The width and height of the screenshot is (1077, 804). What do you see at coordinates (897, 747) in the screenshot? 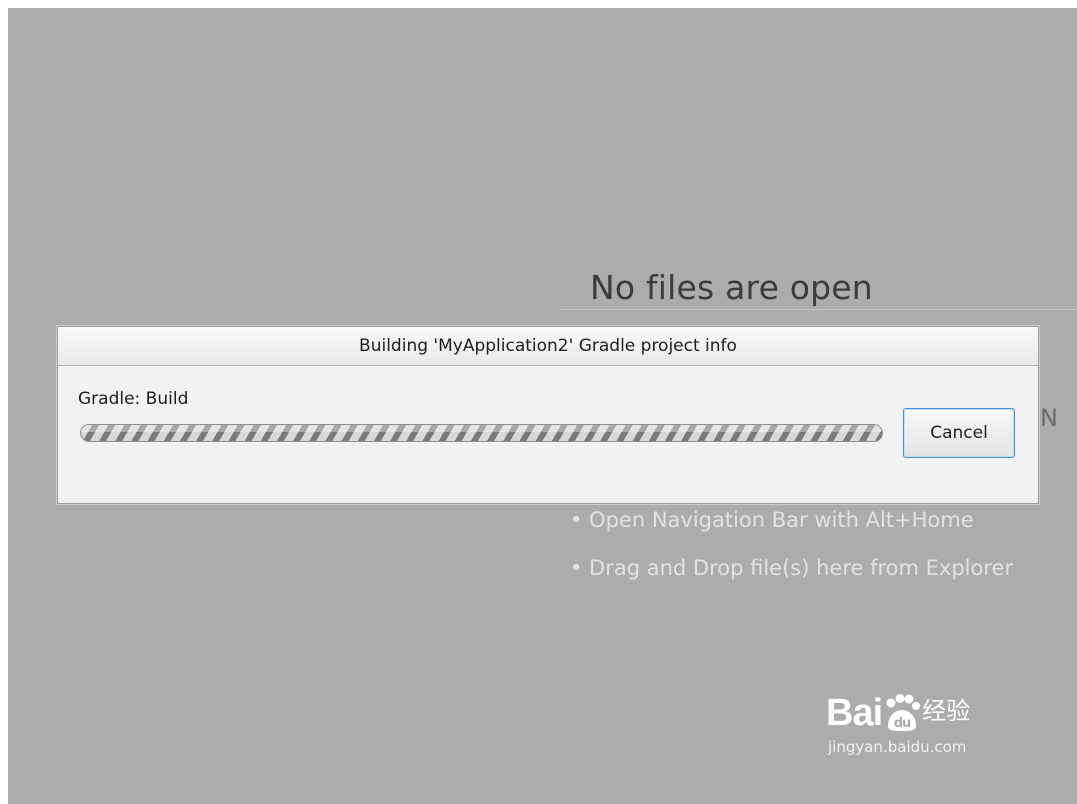
I see `watermark-url: jingyan.baidu.com` at bounding box center [897, 747].